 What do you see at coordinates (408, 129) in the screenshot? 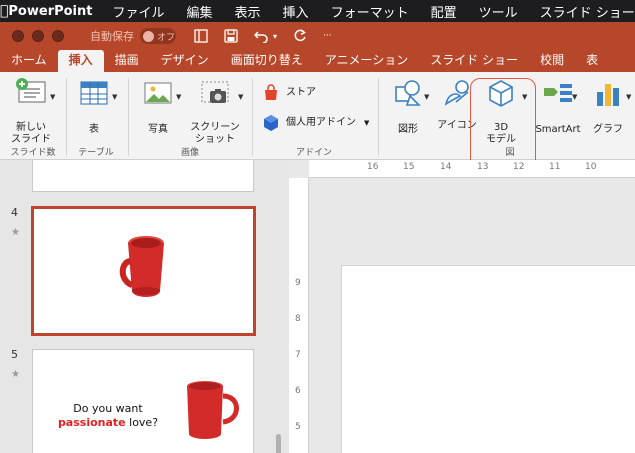
I see `shapes-label: 図形` at bounding box center [408, 129].